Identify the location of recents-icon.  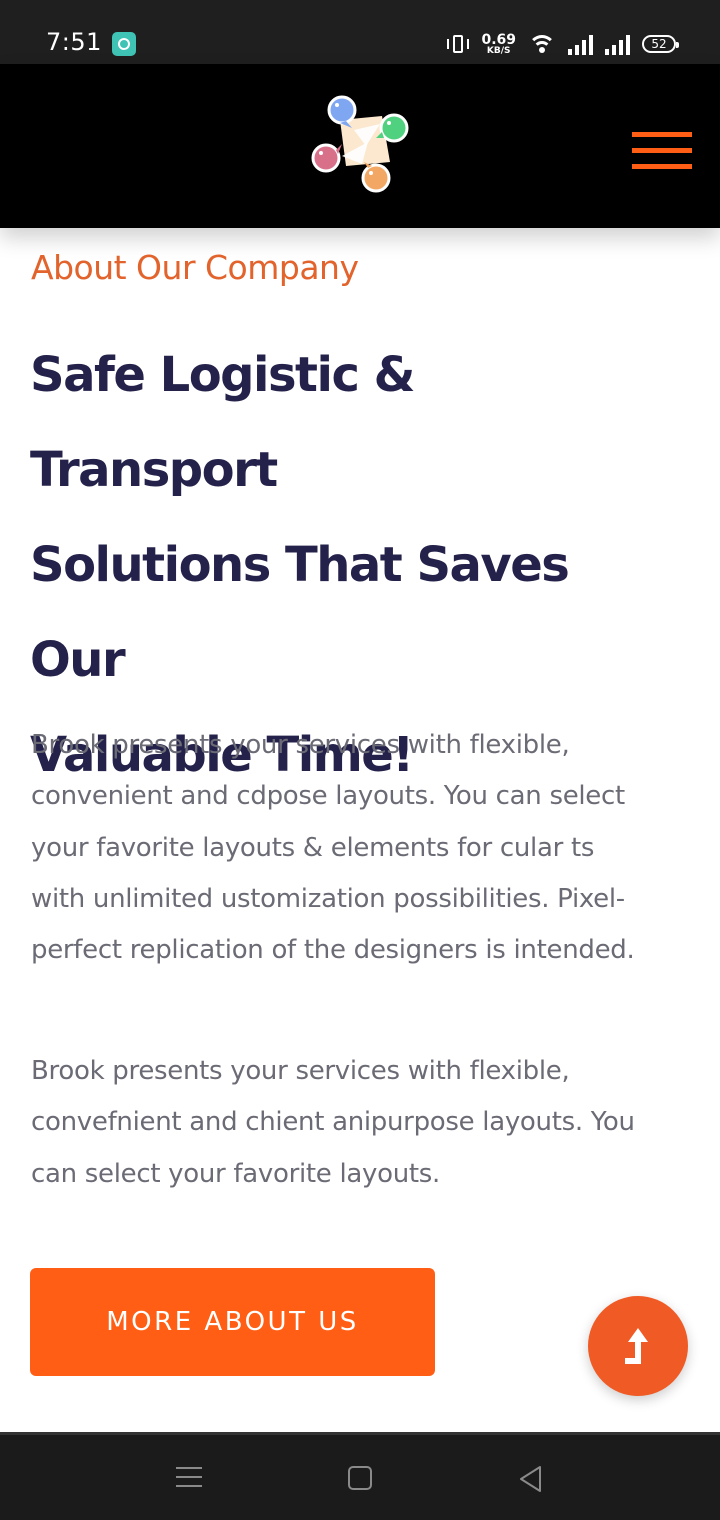
(189, 1477).